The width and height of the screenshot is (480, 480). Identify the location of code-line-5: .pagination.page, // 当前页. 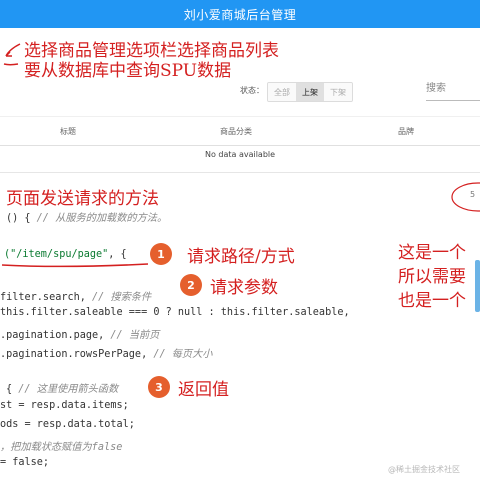
(80, 335).